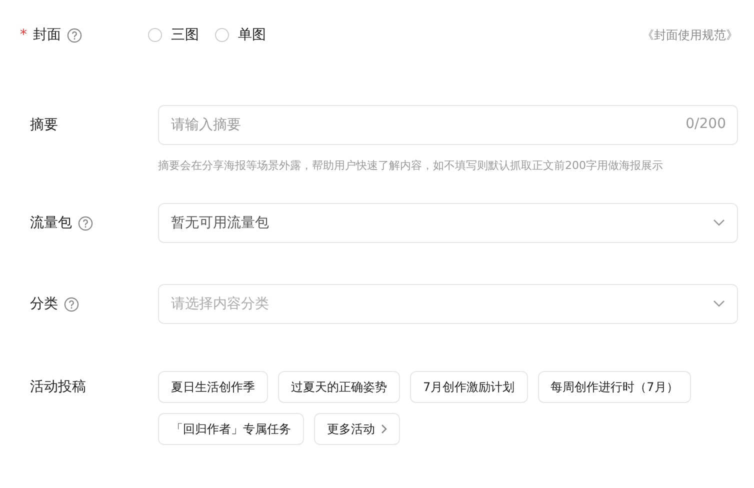 The width and height of the screenshot is (754, 488). What do you see at coordinates (357, 429) in the screenshot?
I see `more-activities-button: 更多活动` at bounding box center [357, 429].